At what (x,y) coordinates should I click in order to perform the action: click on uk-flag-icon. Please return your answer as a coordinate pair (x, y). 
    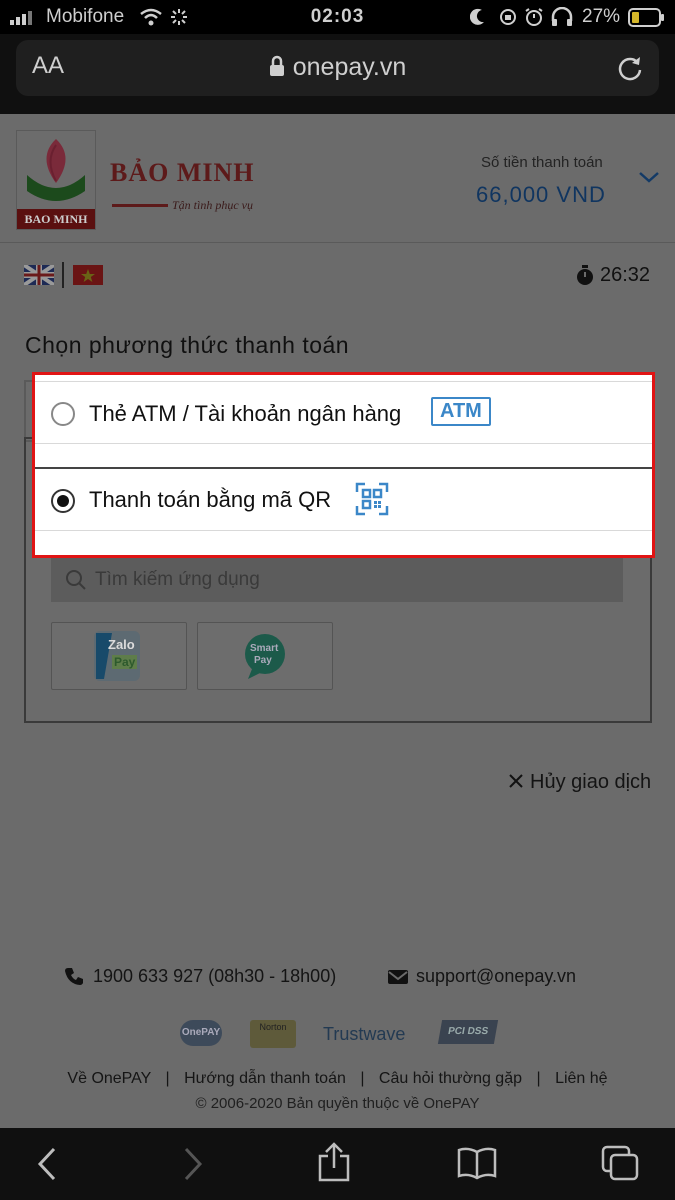
    Looking at the image, I should click on (39, 275).